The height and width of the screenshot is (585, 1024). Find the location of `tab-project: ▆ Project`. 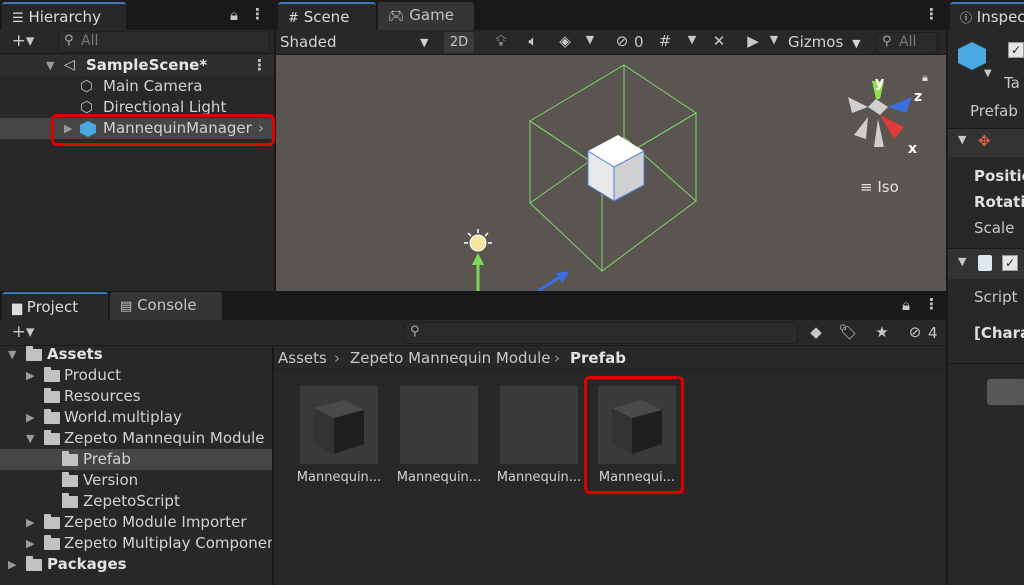

tab-project: ▆ Project is located at coordinates (55, 306).